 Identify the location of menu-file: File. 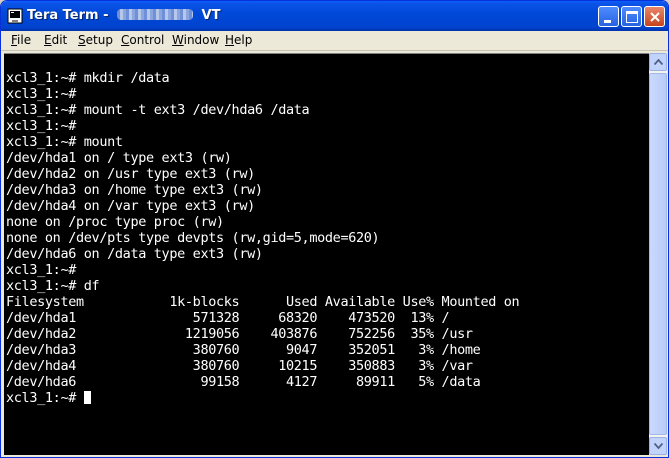
(21, 40).